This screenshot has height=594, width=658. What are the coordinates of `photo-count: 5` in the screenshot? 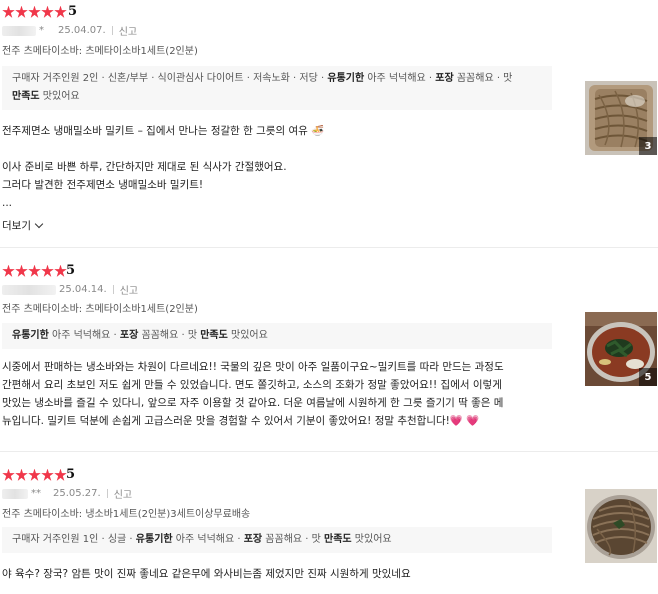 It's located at (648, 377).